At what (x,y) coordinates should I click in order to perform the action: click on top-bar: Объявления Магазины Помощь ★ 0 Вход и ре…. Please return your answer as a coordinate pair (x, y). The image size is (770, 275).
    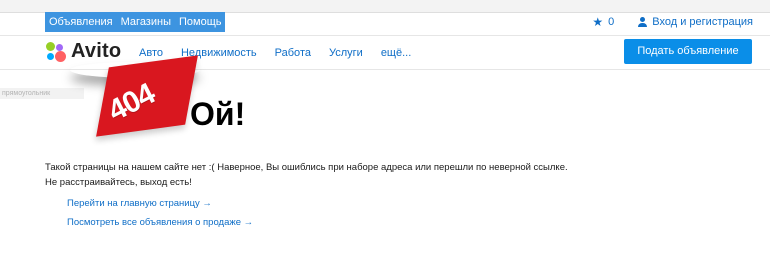
    Looking at the image, I should click on (385, 18).